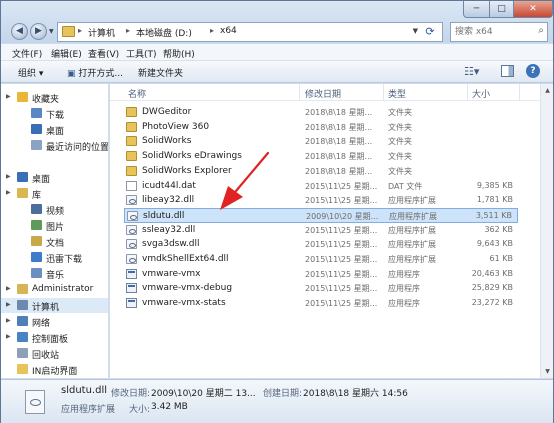 The image size is (554, 423). What do you see at coordinates (30, 72) in the screenshot?
I see `organize-button: 组织 ▾` at bounding box center [30, 72].